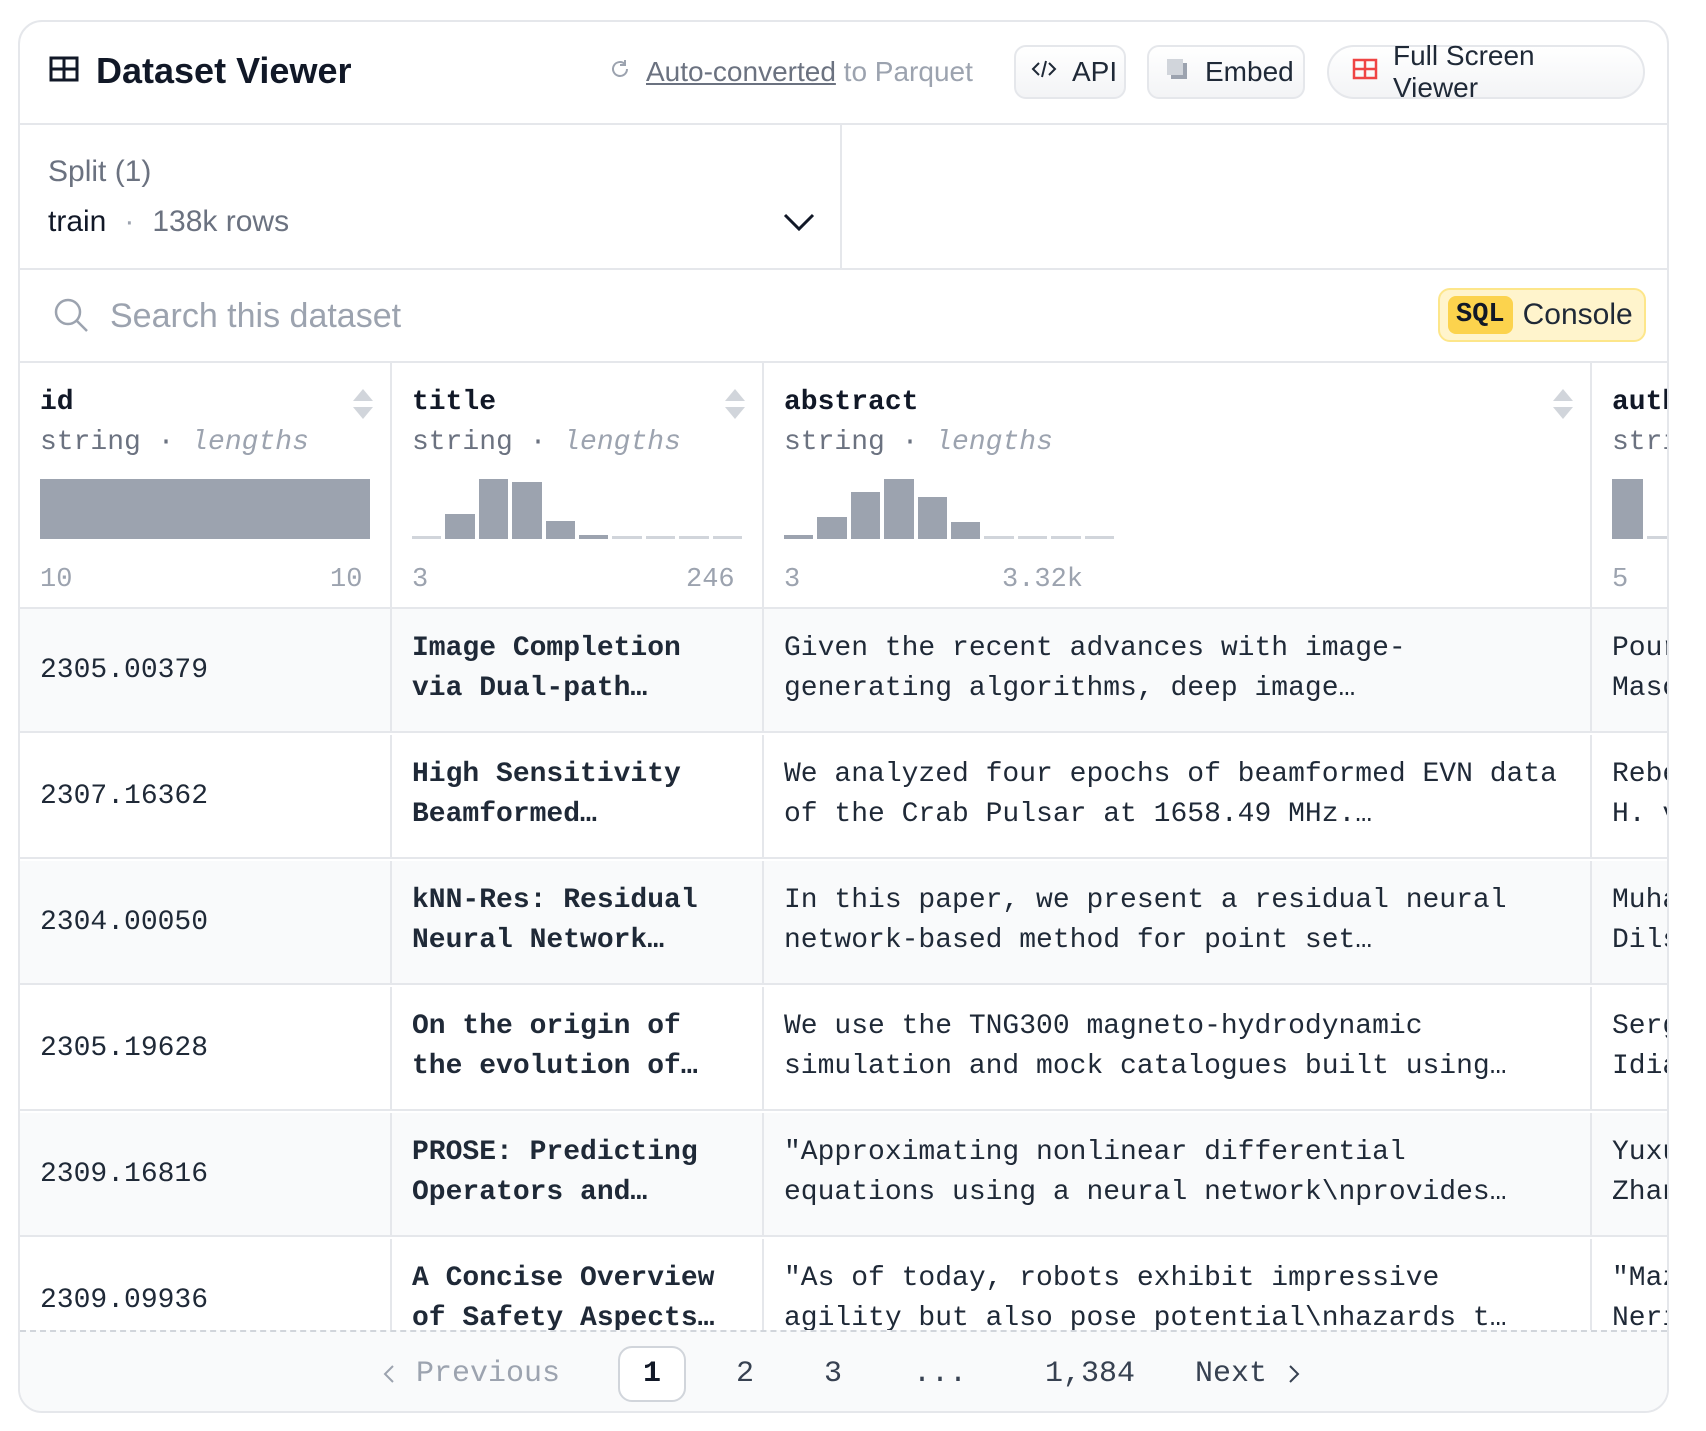 Image resolution: width=1706 pixels, height=1431 pixels. What do you see at coordinates (1639, 920) in the screenshot?
I see `cell-text: Muhammad Dilshad` at bounding box center [1639, 920].